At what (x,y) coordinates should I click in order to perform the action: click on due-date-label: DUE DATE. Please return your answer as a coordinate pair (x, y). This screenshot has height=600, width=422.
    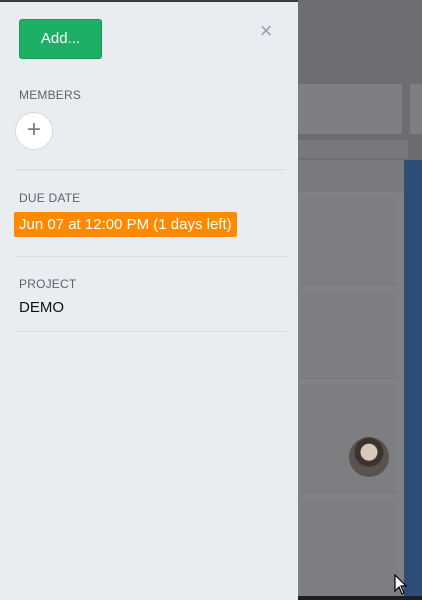
    Looking at the image, I should click on (50, 198).